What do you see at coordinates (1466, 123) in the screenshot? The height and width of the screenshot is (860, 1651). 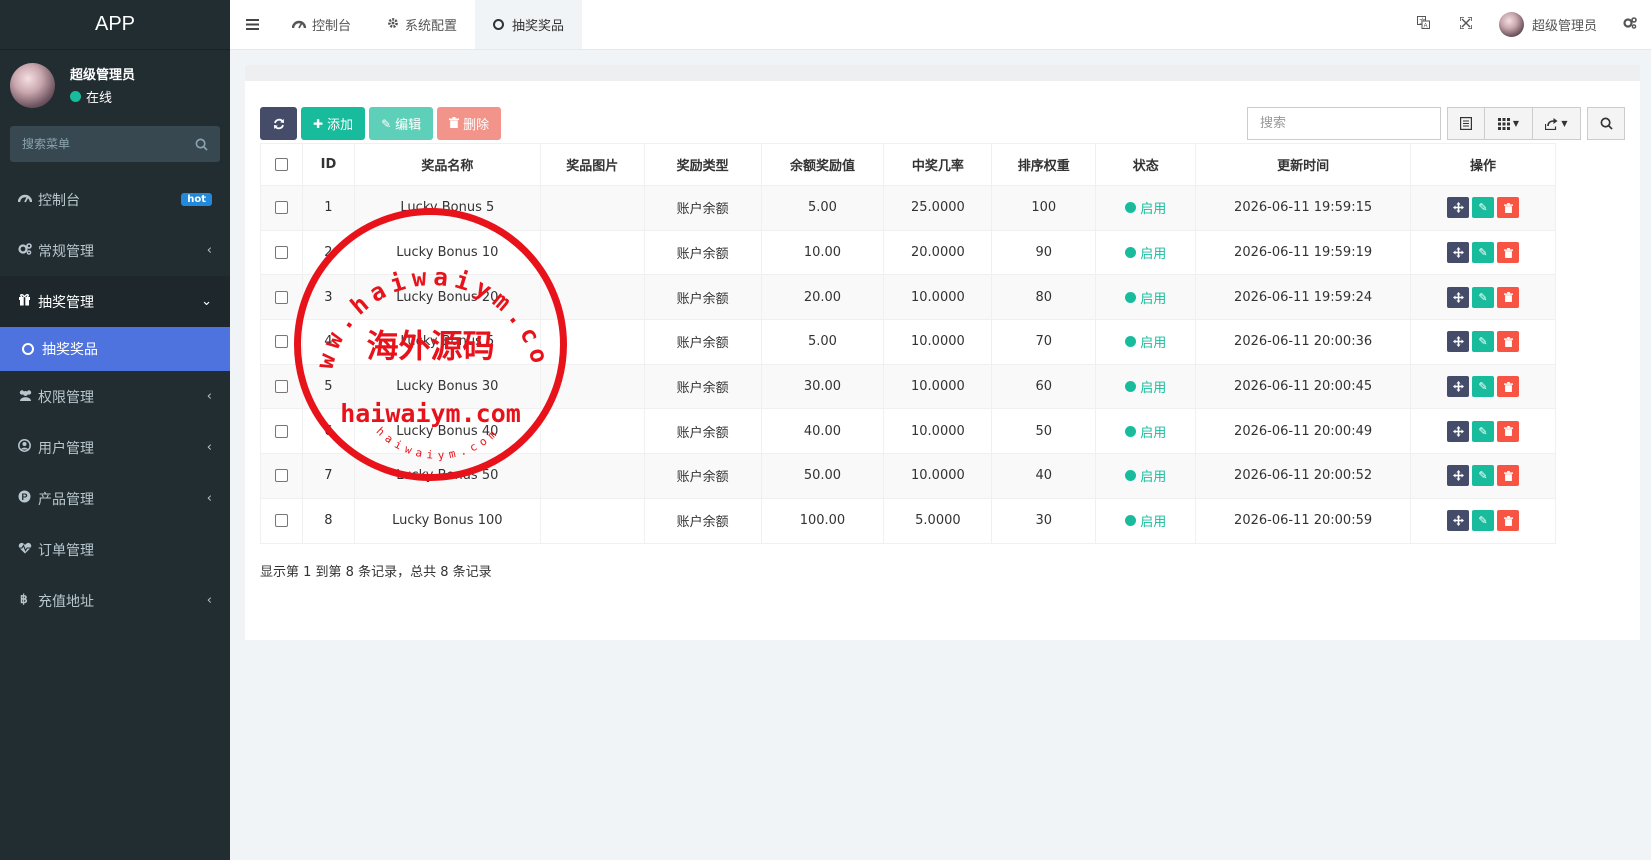 I see `toggle-view-button` at bounding box center [1466, 123].